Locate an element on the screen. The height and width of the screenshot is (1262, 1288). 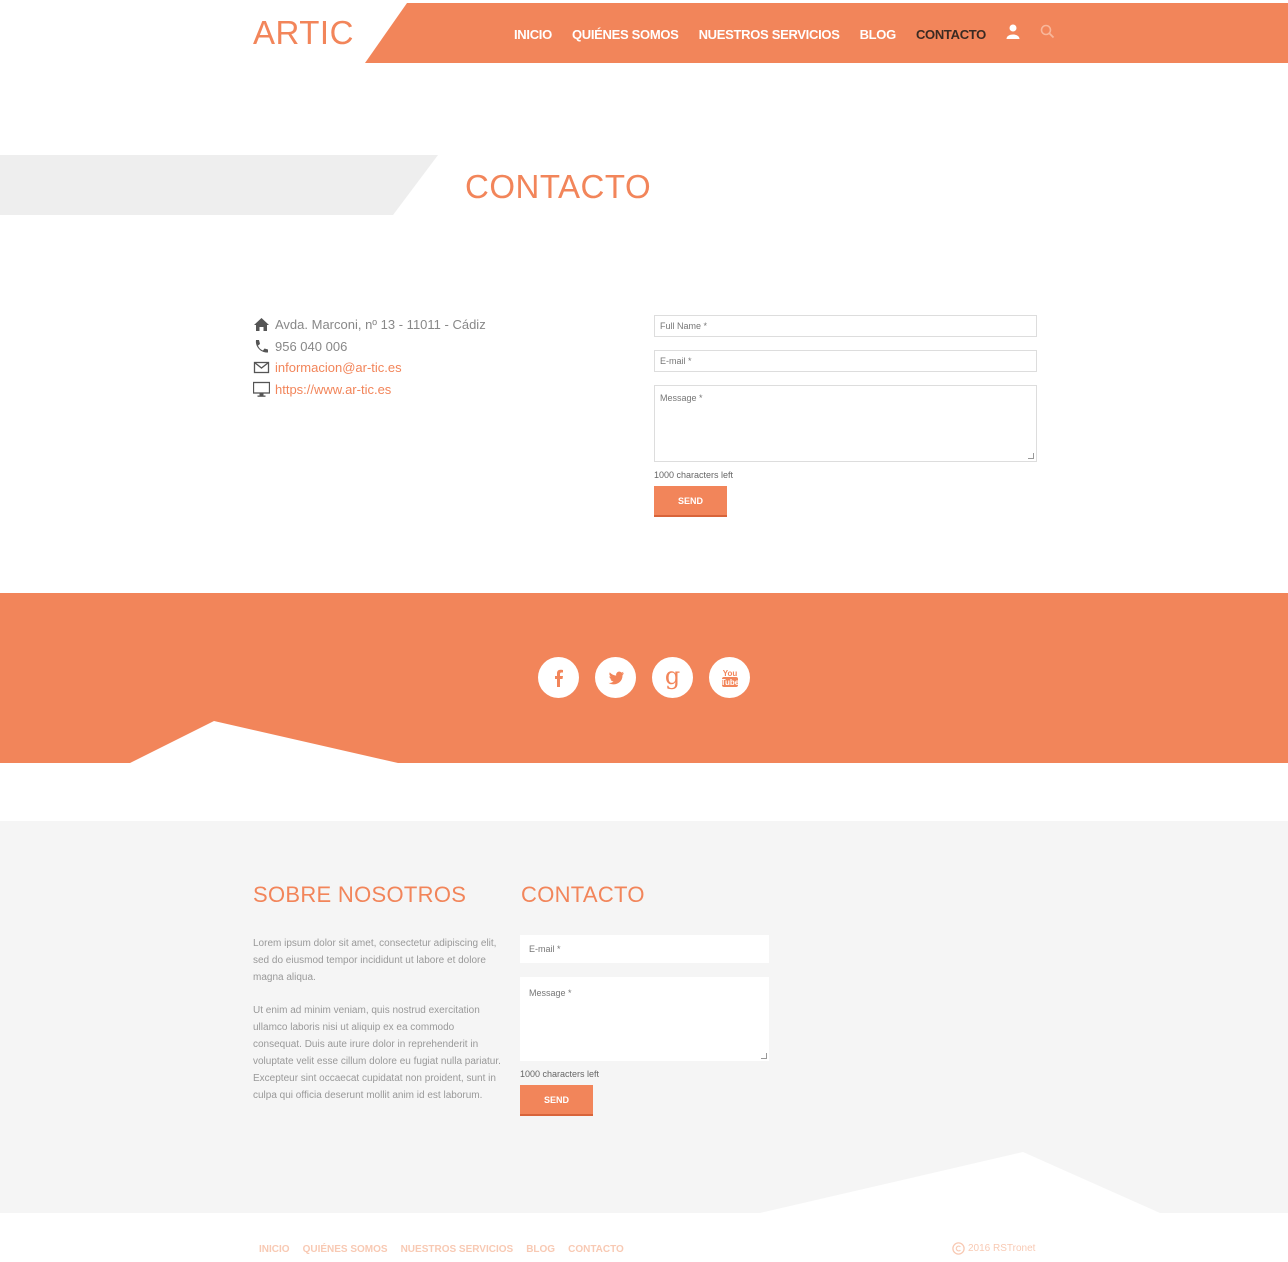
email-row: informacion@ar-tic.es is located at coordinates (369, 368).